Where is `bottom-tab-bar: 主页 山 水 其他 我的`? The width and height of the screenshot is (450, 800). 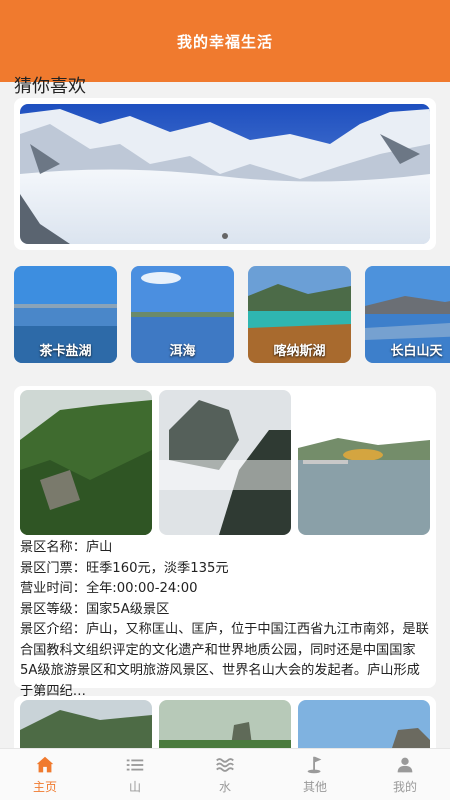
bottom-tab-bar: 主页 山 水 其他 我的 is located at coordinates (225, 774).